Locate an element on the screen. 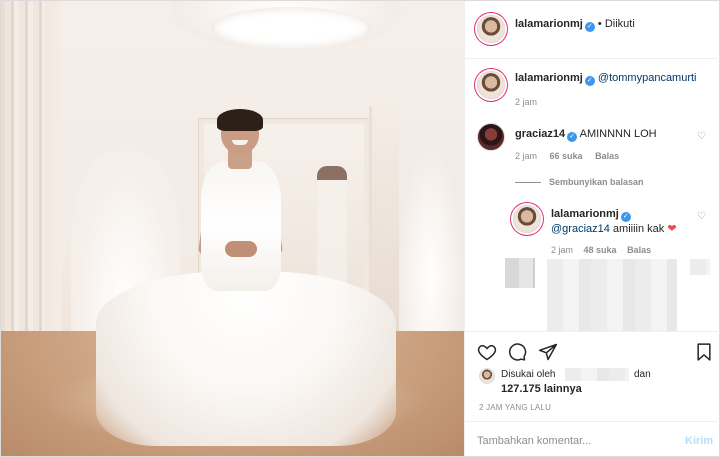  header-user: lalamarionmj ✓ • Diikuti is located at coordinates (575, 25).